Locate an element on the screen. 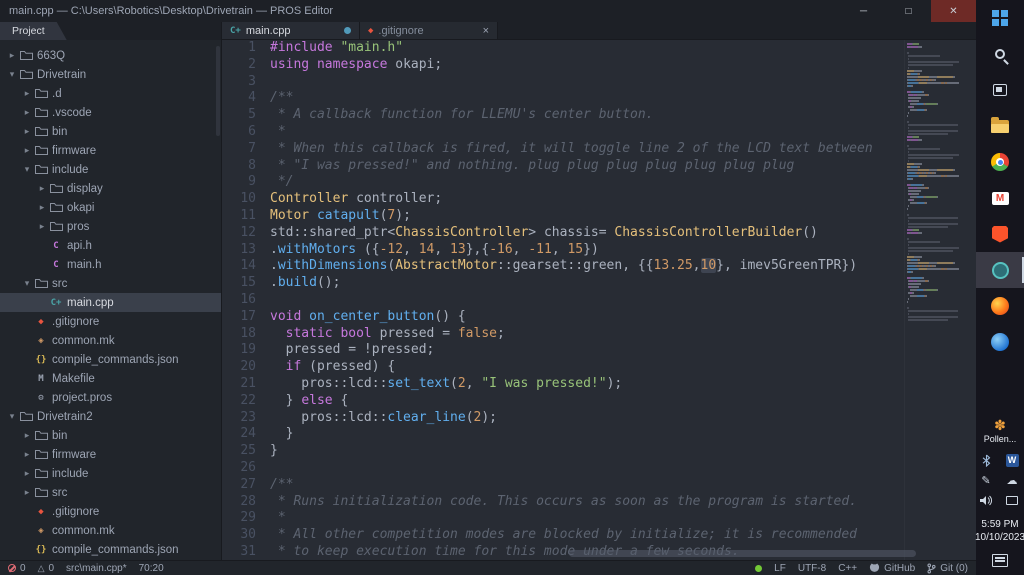 Image resolution: width=1024 pixels, height=575 pixels. tree-folder-display: ▸ display is located at coordinates (110, 188).